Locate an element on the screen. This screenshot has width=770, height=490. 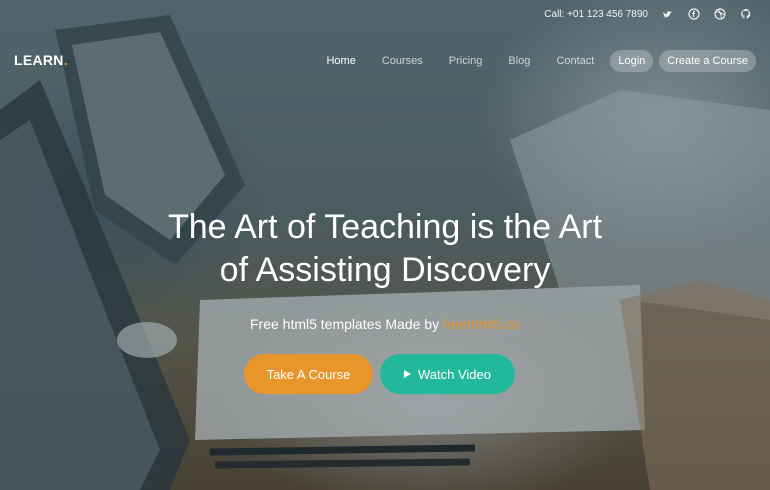
nav-item-blog: Blog is located at coordinates (519, 61).